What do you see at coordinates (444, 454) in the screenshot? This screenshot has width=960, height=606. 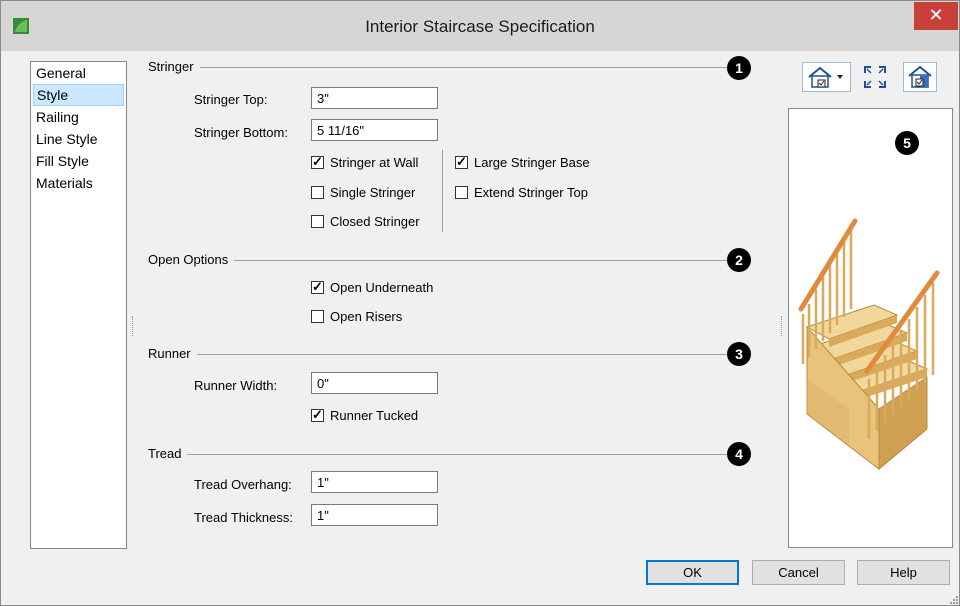 I see `tread-divider` at bounding box center [444, 454].